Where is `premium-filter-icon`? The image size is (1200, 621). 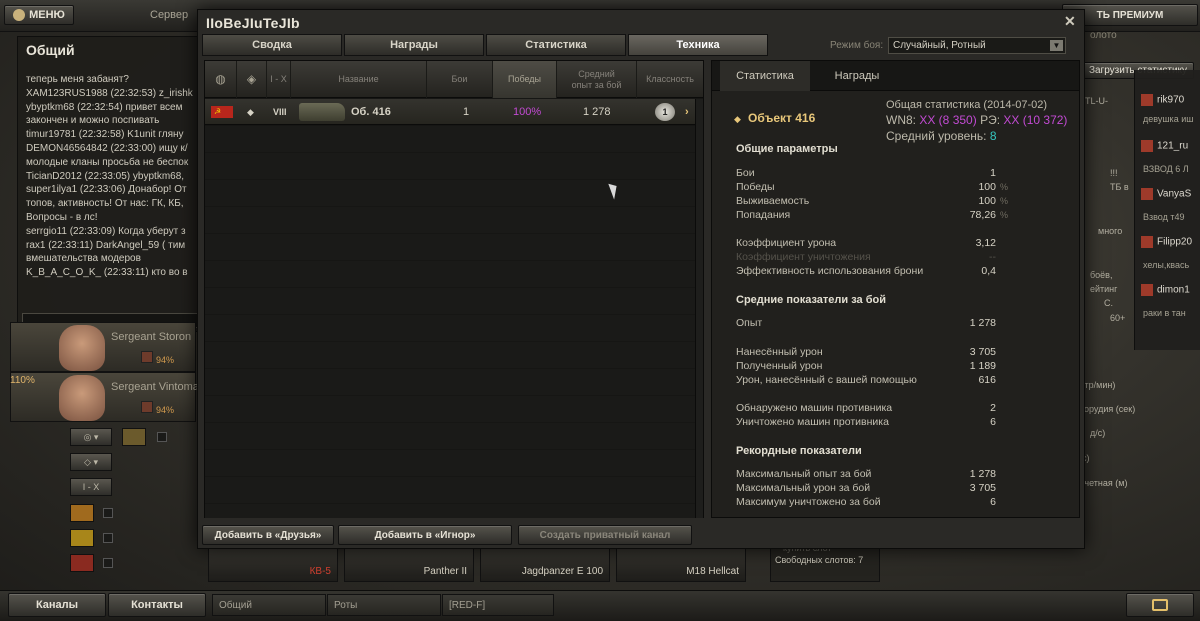 premium-filter-icon is located at coordinates (134, 437).